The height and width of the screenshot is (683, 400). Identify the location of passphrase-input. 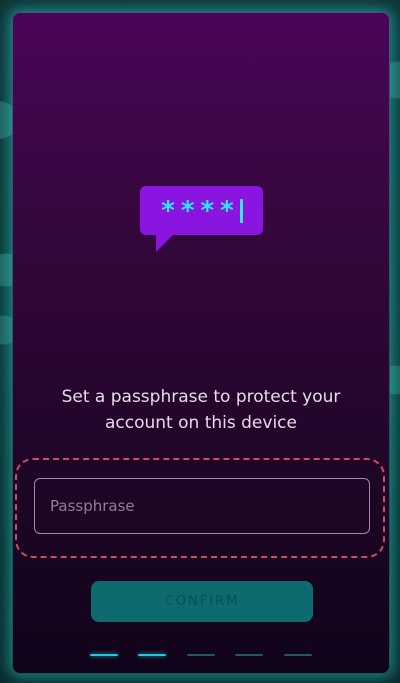
(202, 506).